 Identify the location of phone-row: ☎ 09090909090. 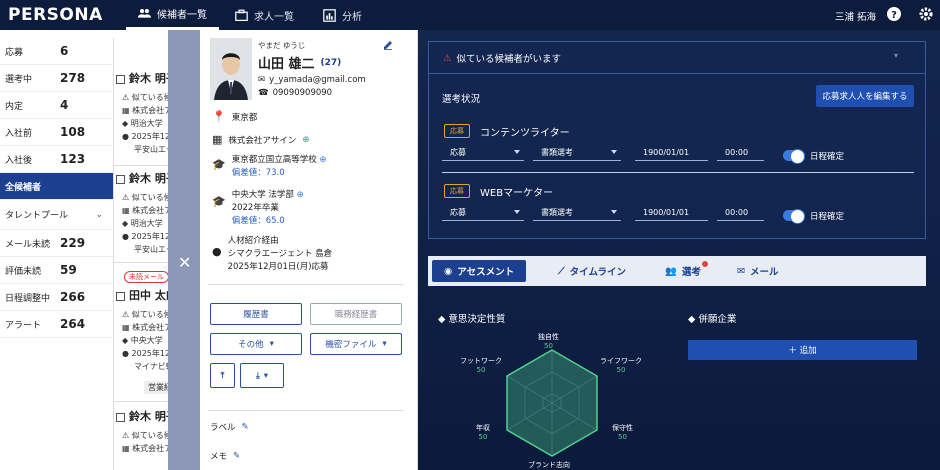
(295, 93).